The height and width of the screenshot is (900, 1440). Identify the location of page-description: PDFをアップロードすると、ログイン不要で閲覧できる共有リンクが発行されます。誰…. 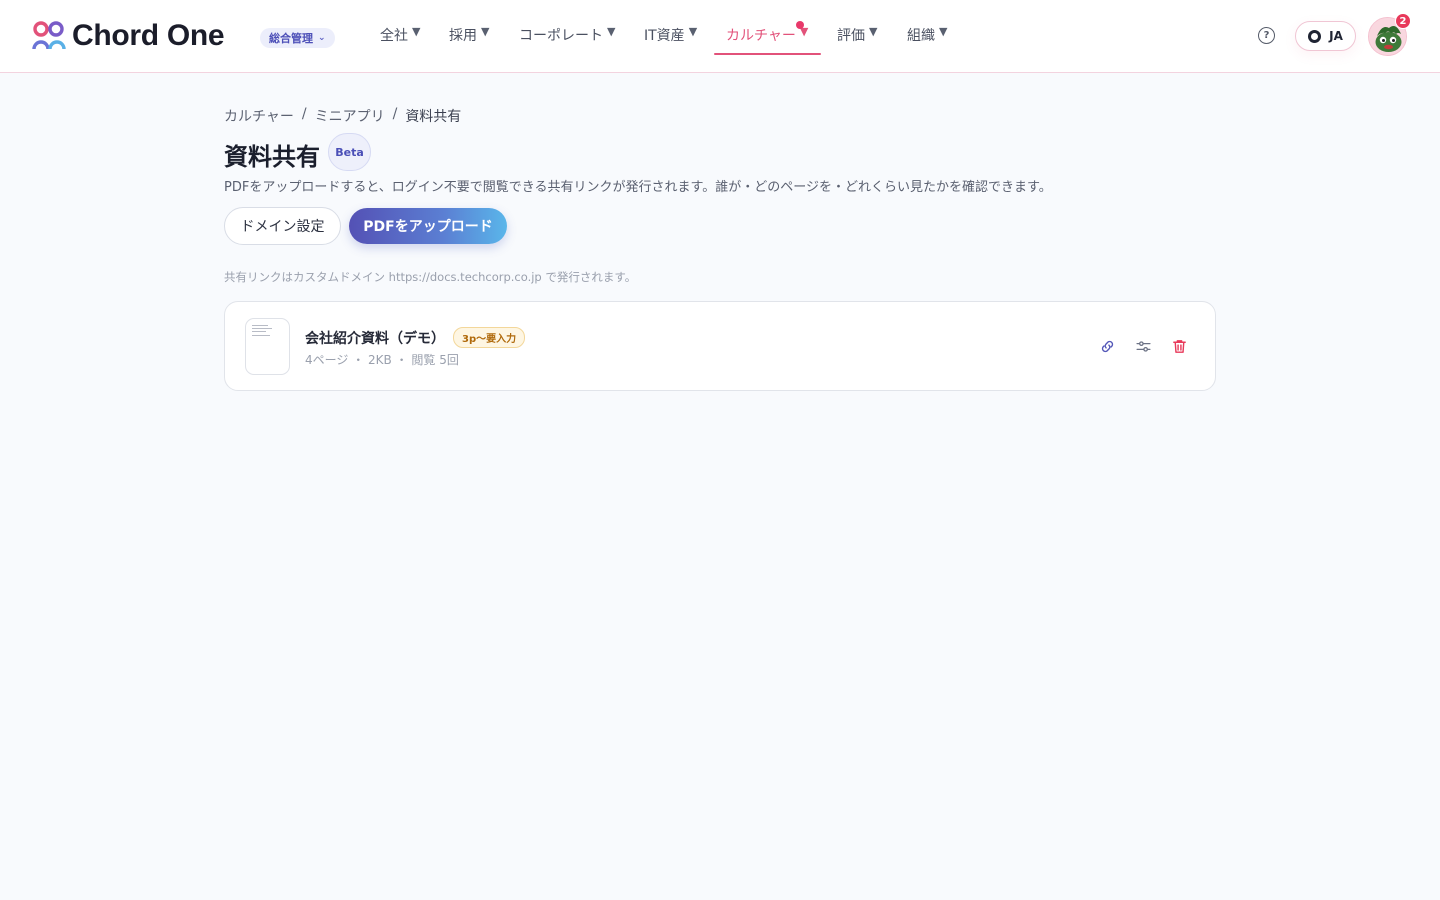
(638, 187).